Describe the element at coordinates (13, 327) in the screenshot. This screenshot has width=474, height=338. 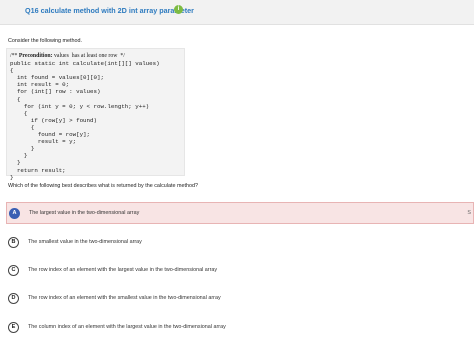
I see `choice-e-badge: E` at that location.